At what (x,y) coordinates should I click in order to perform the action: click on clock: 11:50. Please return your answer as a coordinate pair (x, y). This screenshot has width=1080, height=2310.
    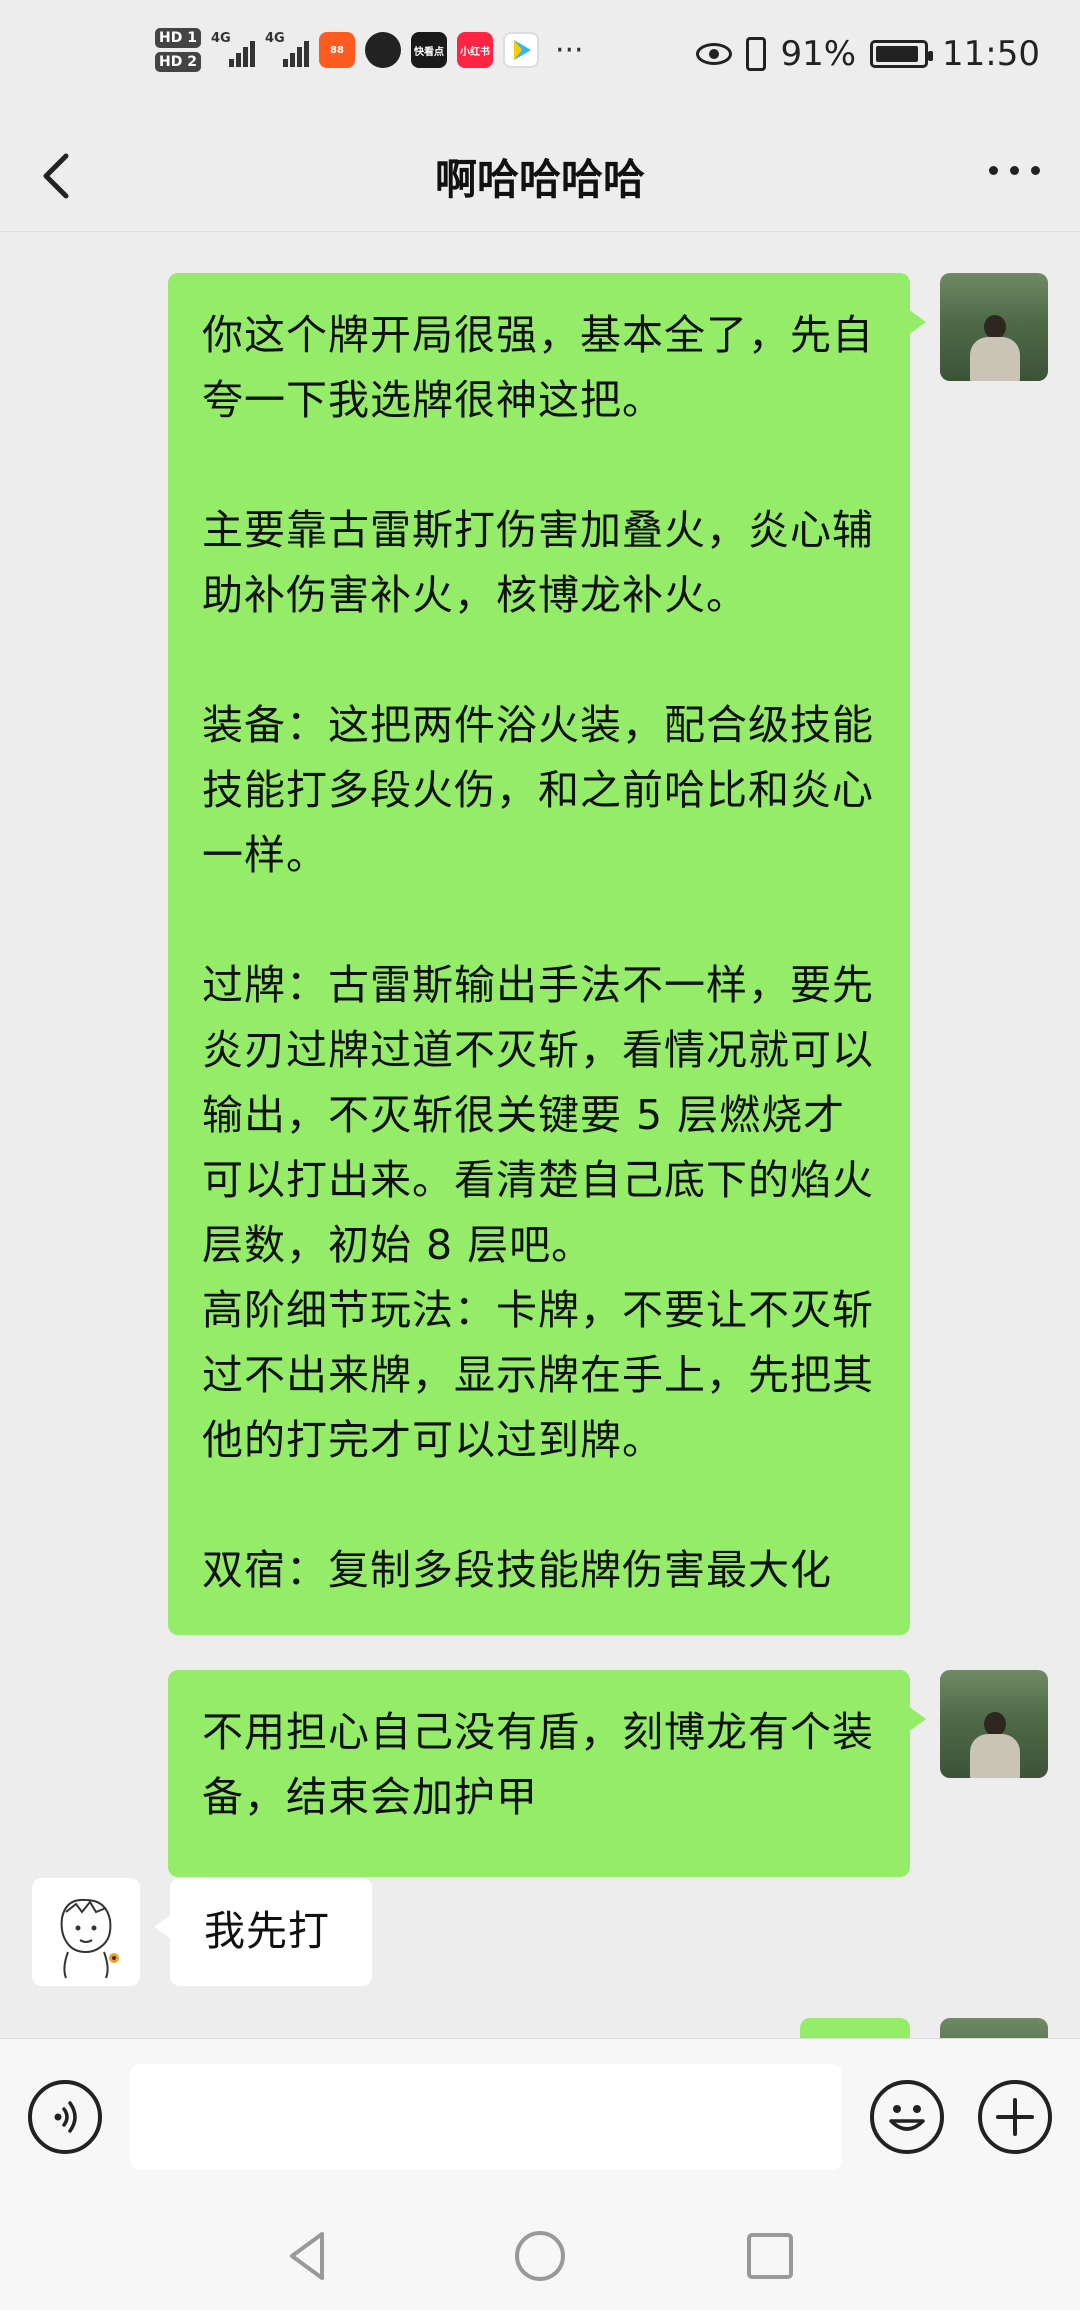
    Looking at the image, I should click on (991, 54).